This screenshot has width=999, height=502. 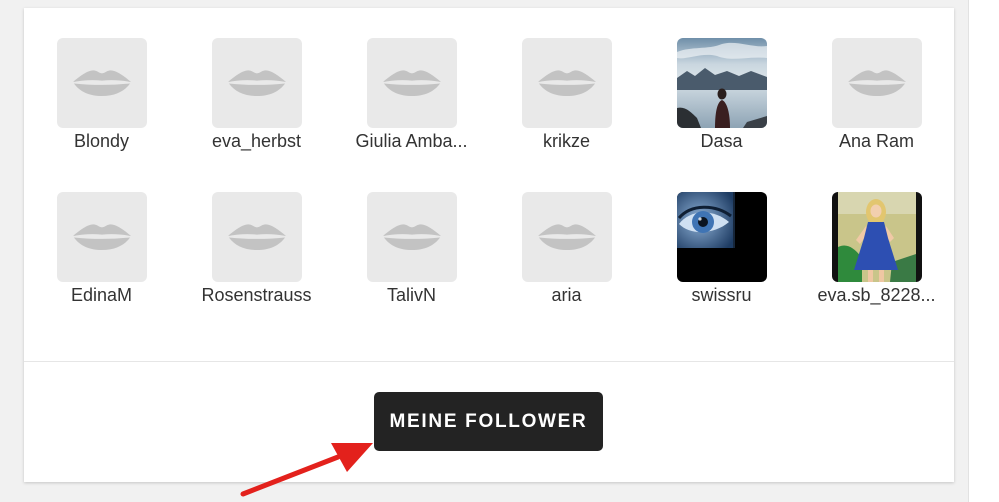 I want to click on follower-name: krikze, so click(x=566, y=141).